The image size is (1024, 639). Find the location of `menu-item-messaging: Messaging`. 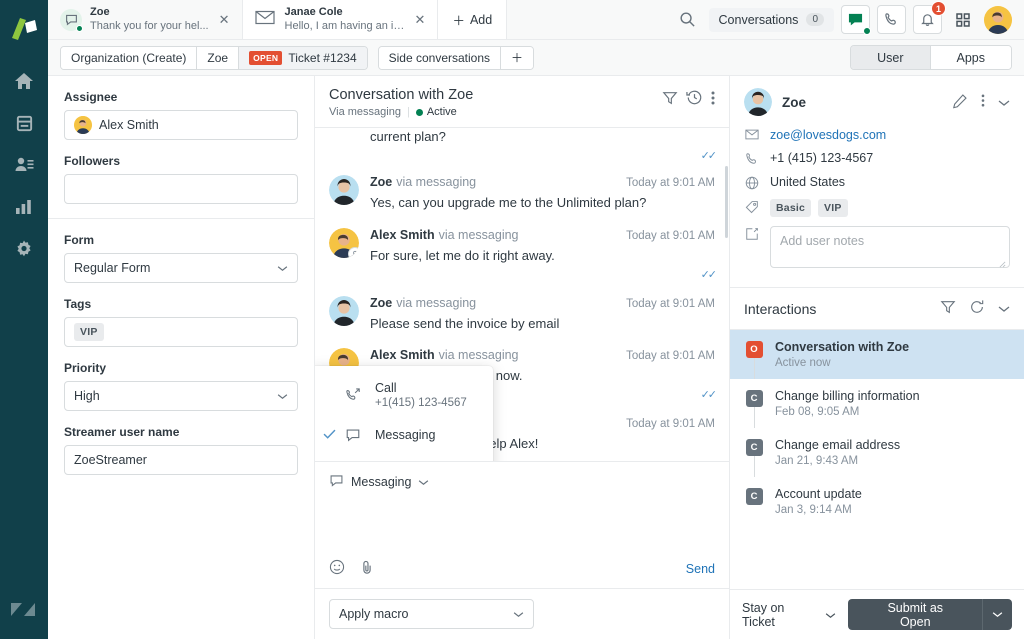

menu-item-messaging: Messaging is located at coordinates (404, 435).